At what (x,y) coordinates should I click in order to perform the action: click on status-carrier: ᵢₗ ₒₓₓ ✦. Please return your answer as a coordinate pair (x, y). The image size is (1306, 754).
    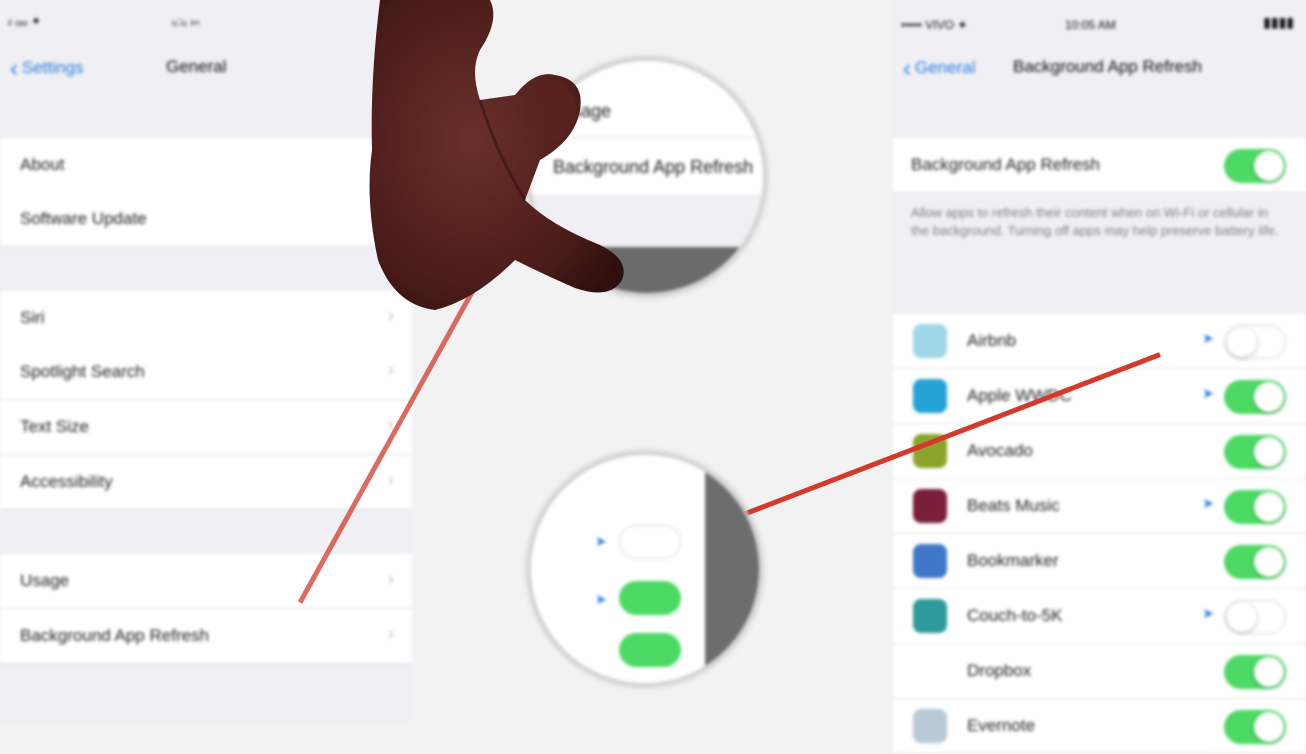
    Looking at the image, I should click on (25, 21).